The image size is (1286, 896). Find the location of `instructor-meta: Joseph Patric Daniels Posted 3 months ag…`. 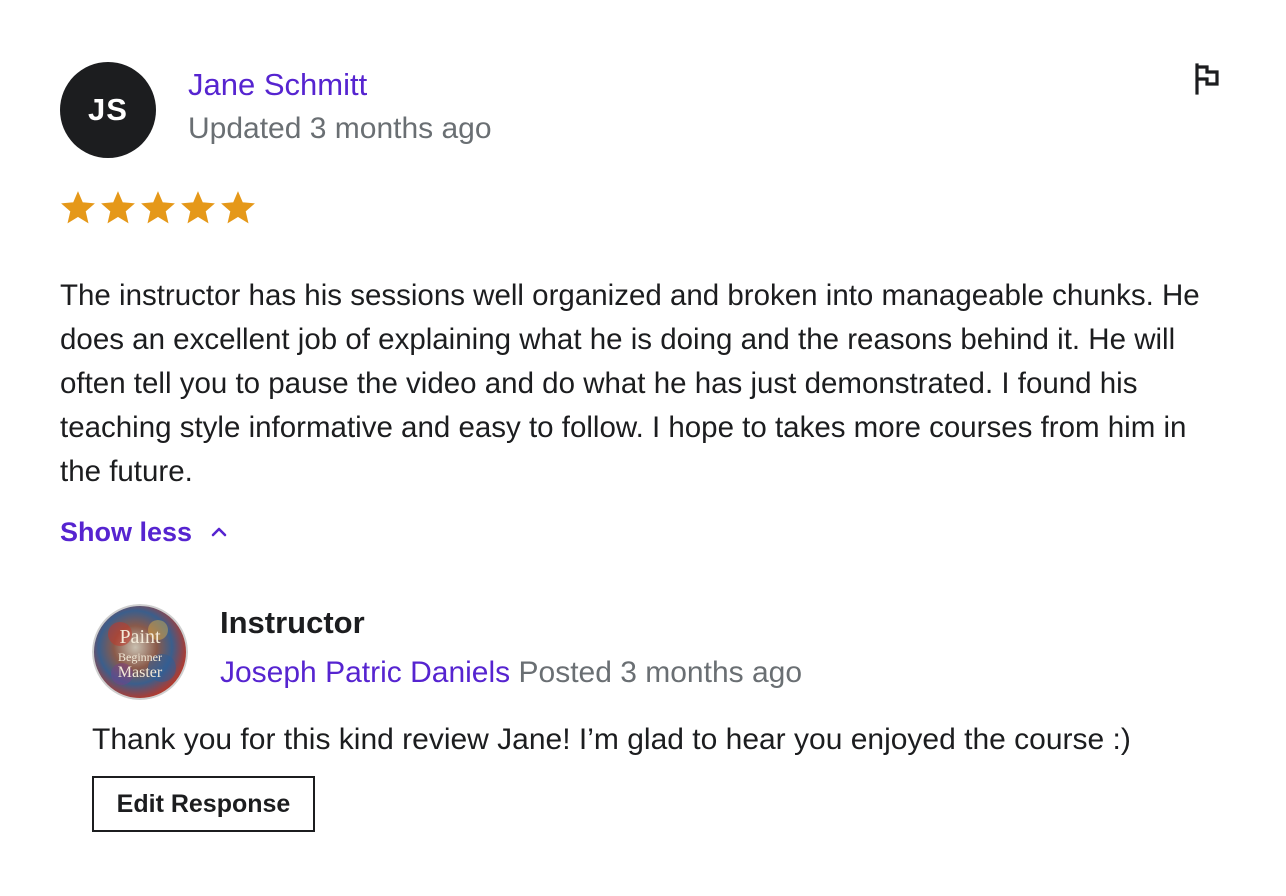

instructor-meta: Joseph Patric Daniels Posted 3 months ag… is located at coordinates (511, 673).